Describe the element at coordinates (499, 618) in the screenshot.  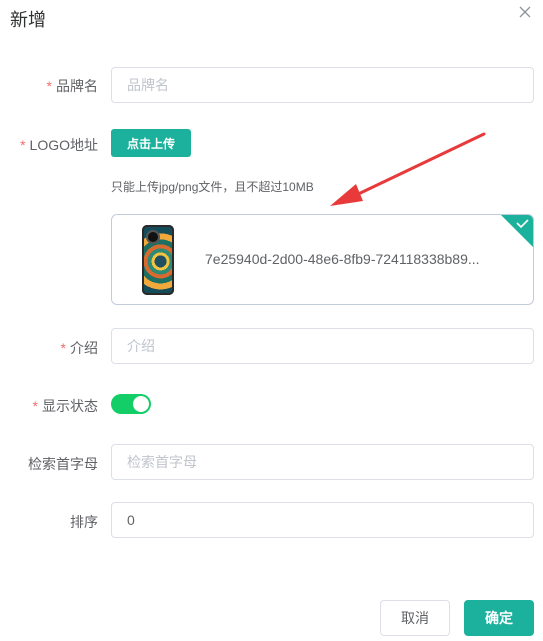
I see `confirm-button: 确定` at that location.